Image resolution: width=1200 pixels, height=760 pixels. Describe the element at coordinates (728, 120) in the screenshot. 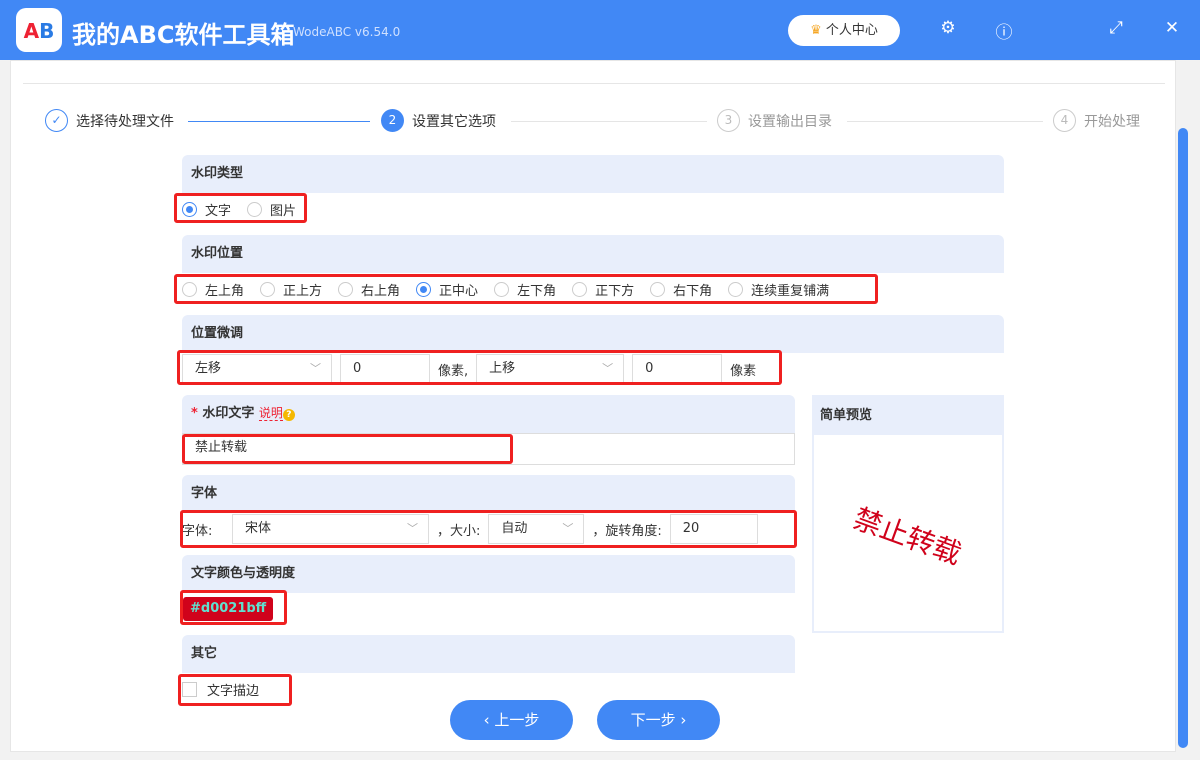

I see `step-number: 3` at that location.